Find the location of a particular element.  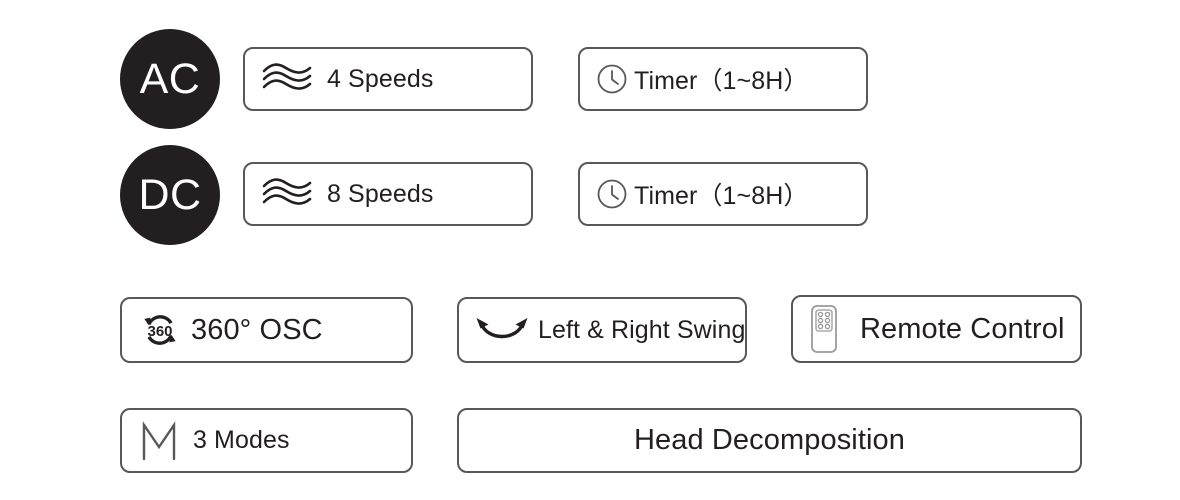

feature-remote-control: Remote Control is located at coordinates (936, 329).